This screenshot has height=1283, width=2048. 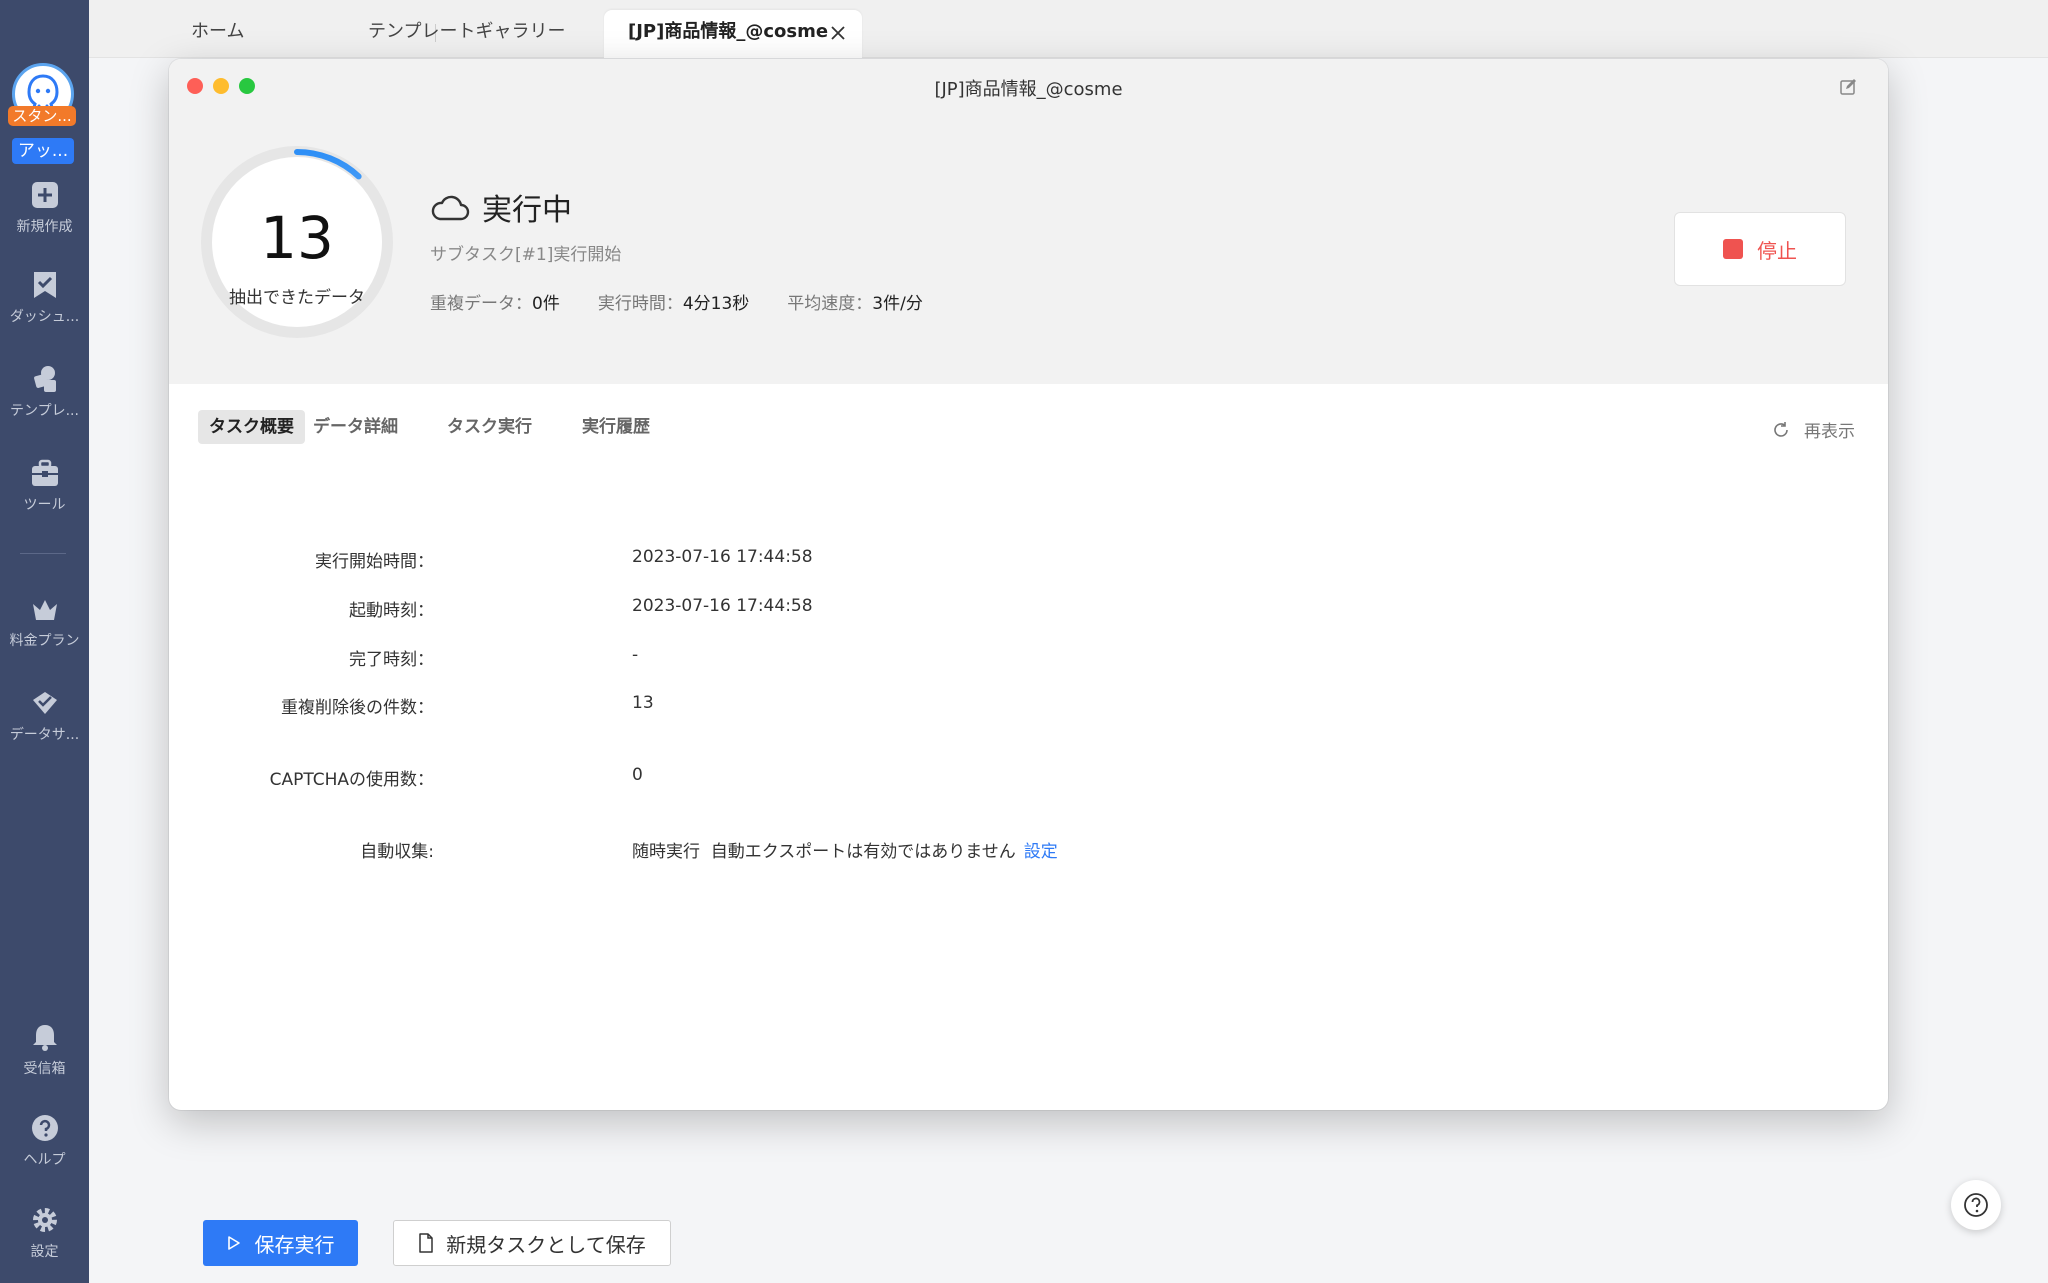 I want to click on speed-label: 平均速度：, so click(x=830, y=304).